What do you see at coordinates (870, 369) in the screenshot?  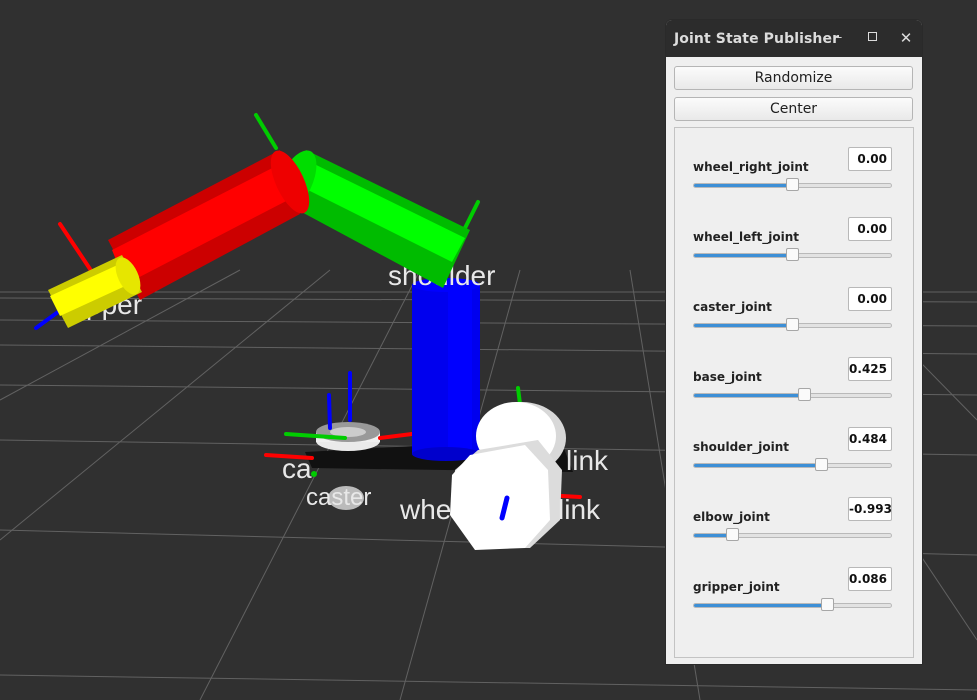 I see `joint-value-field: 0.425` at bounding box center [870, 369].